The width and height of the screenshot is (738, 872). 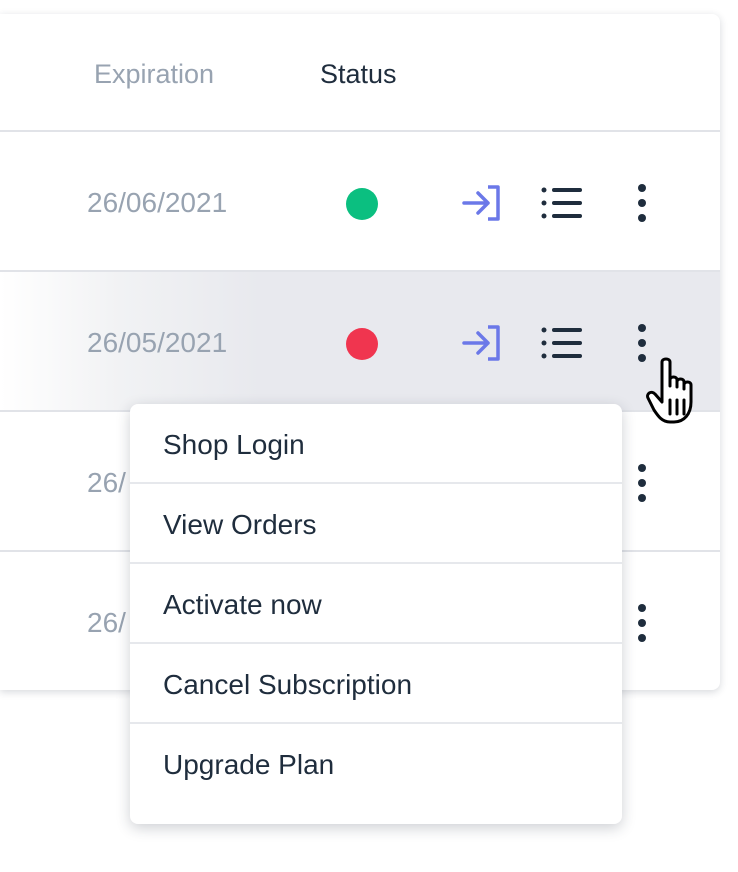 I want to click on status-dot-active, so click(x=362, y=204).